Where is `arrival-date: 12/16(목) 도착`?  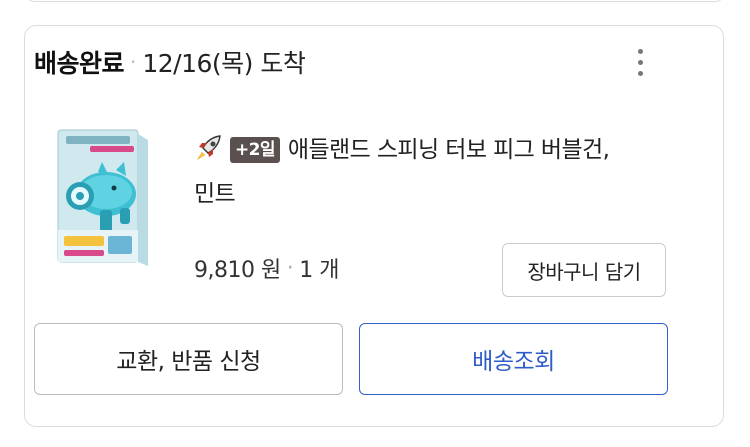 arrival-date: 12/16(목) 도착 is located at coordinates (224, 63).